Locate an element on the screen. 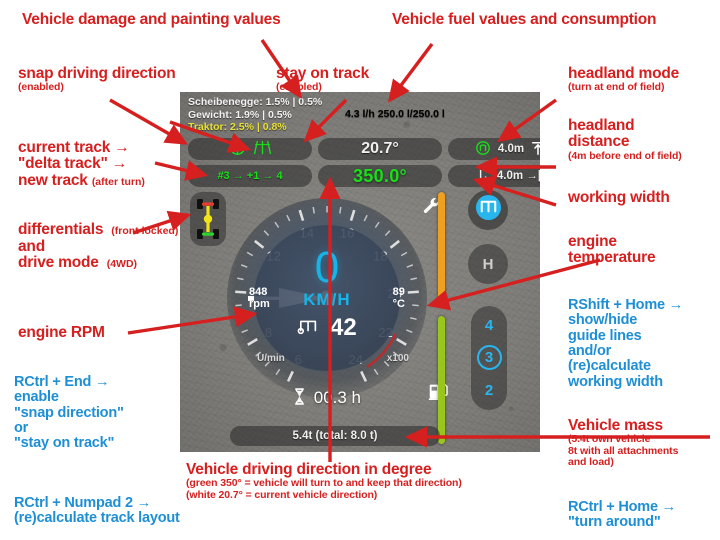 This screenshot has width=720, height=540. up-arrow-to-line-icon is located at coordinates (535, 149).